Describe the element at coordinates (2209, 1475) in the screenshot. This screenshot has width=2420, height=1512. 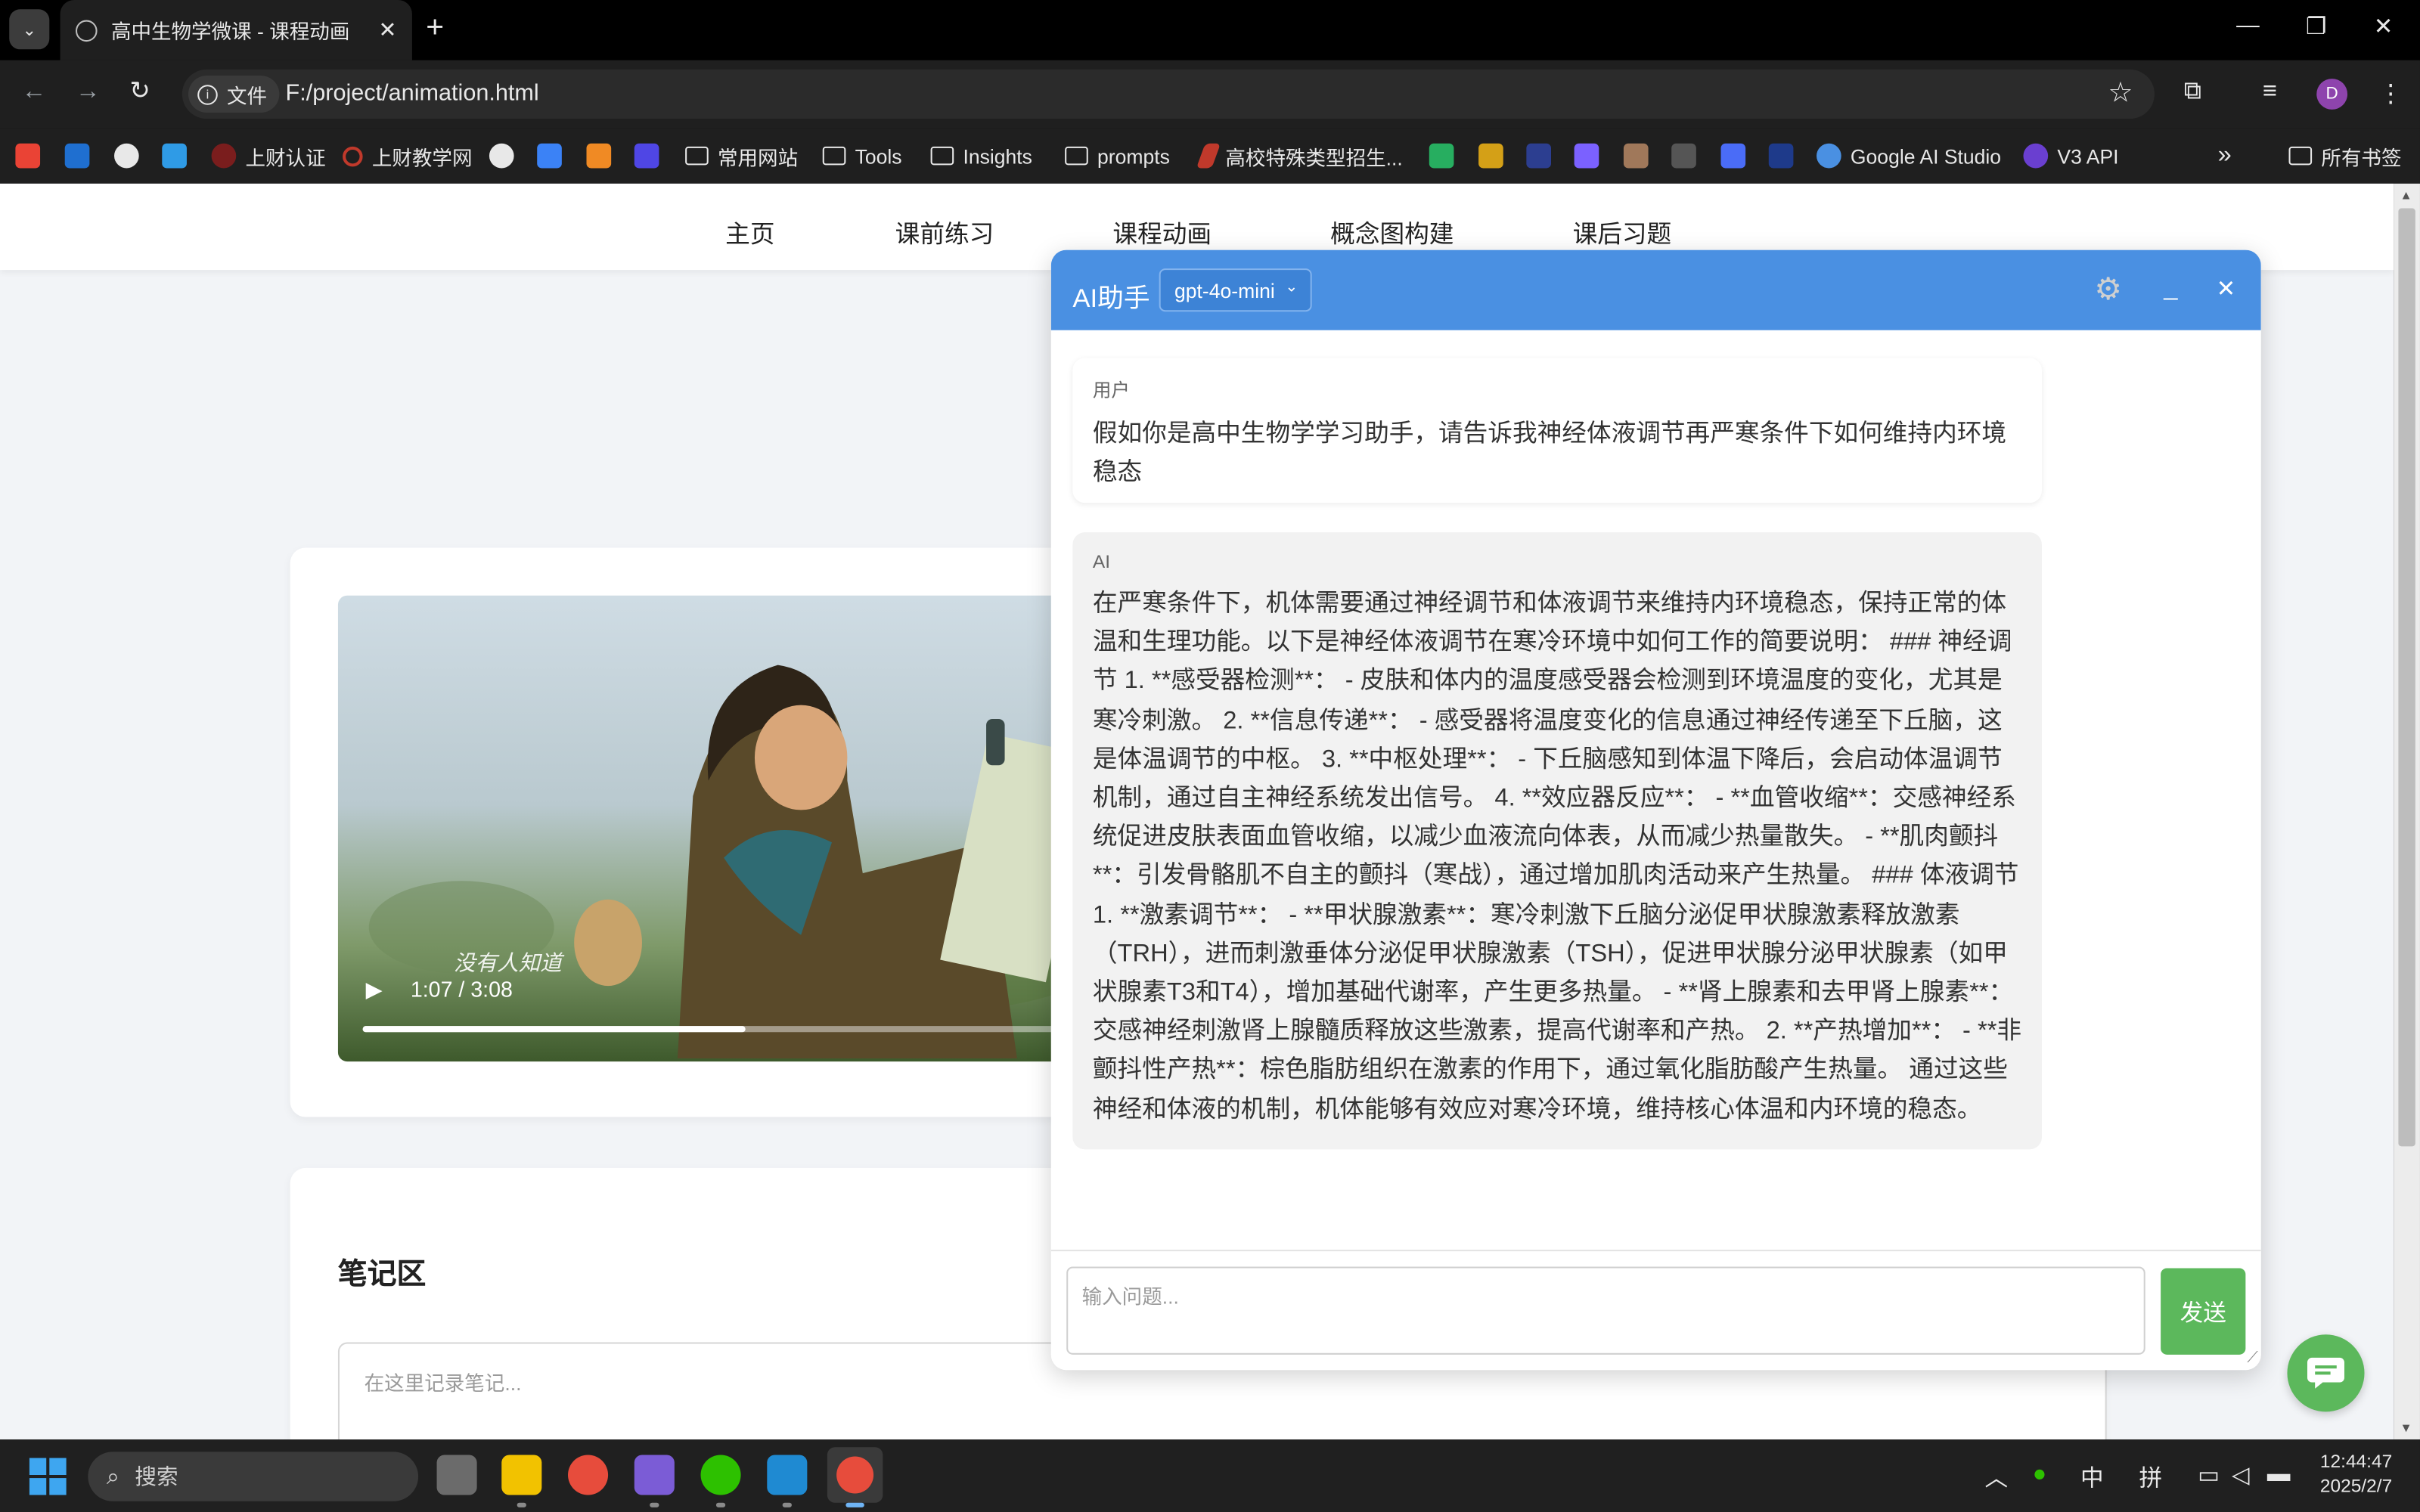
I see `network-icon: ▭` at that location.